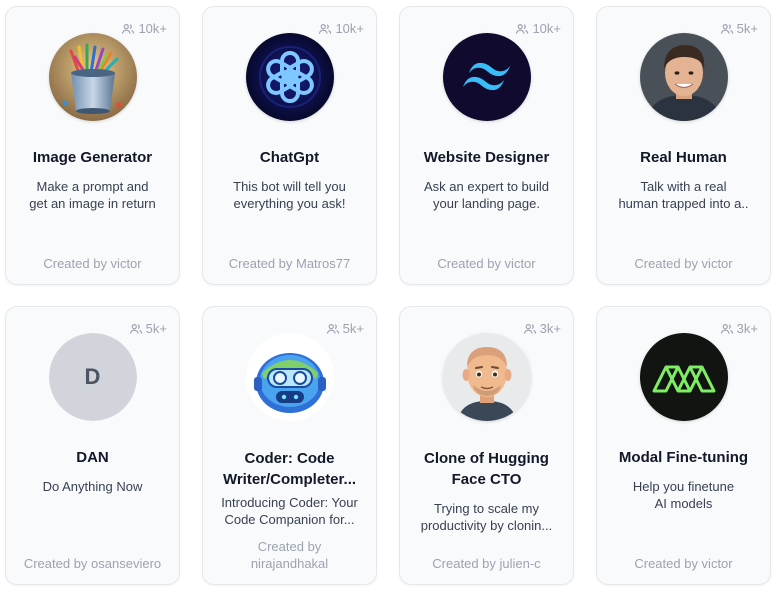 The width and height of the screenshot is (776, 599). Describe the element at coordinates (486, 77) in the screenshot. I see `tailwind-logo-icon` at that location.